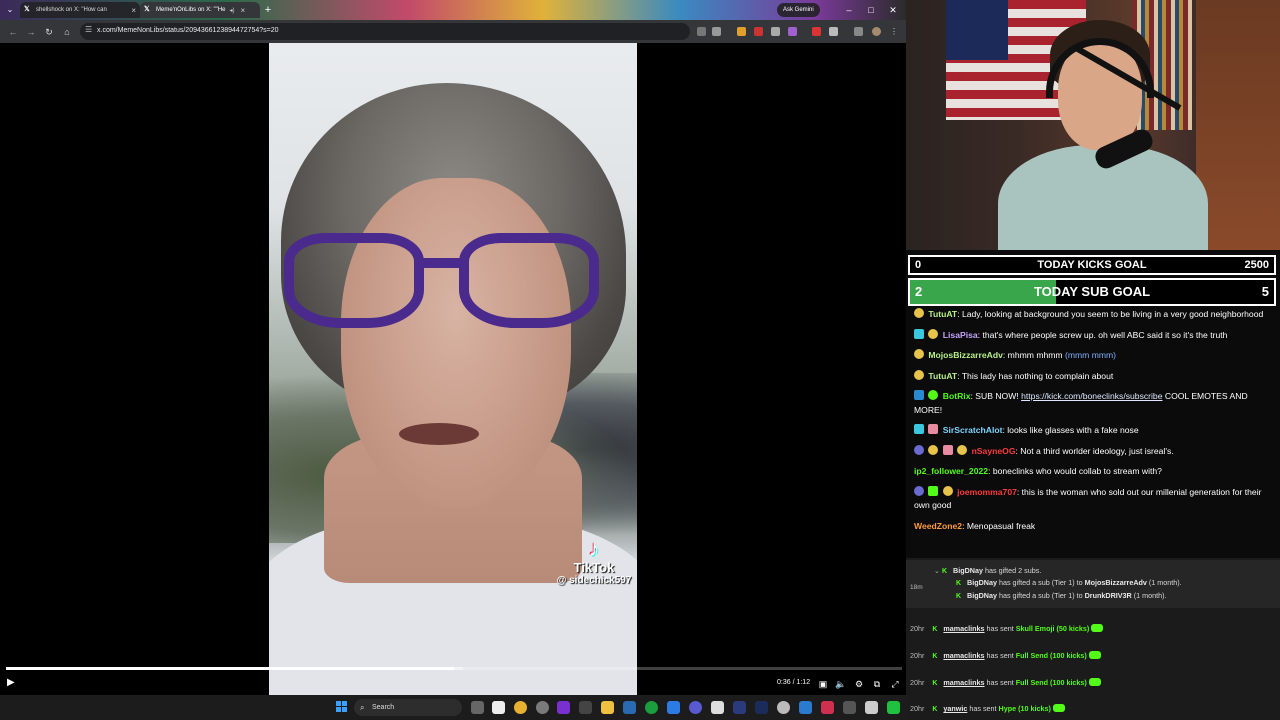  I want to click on steam-icon, so click(629, 707).